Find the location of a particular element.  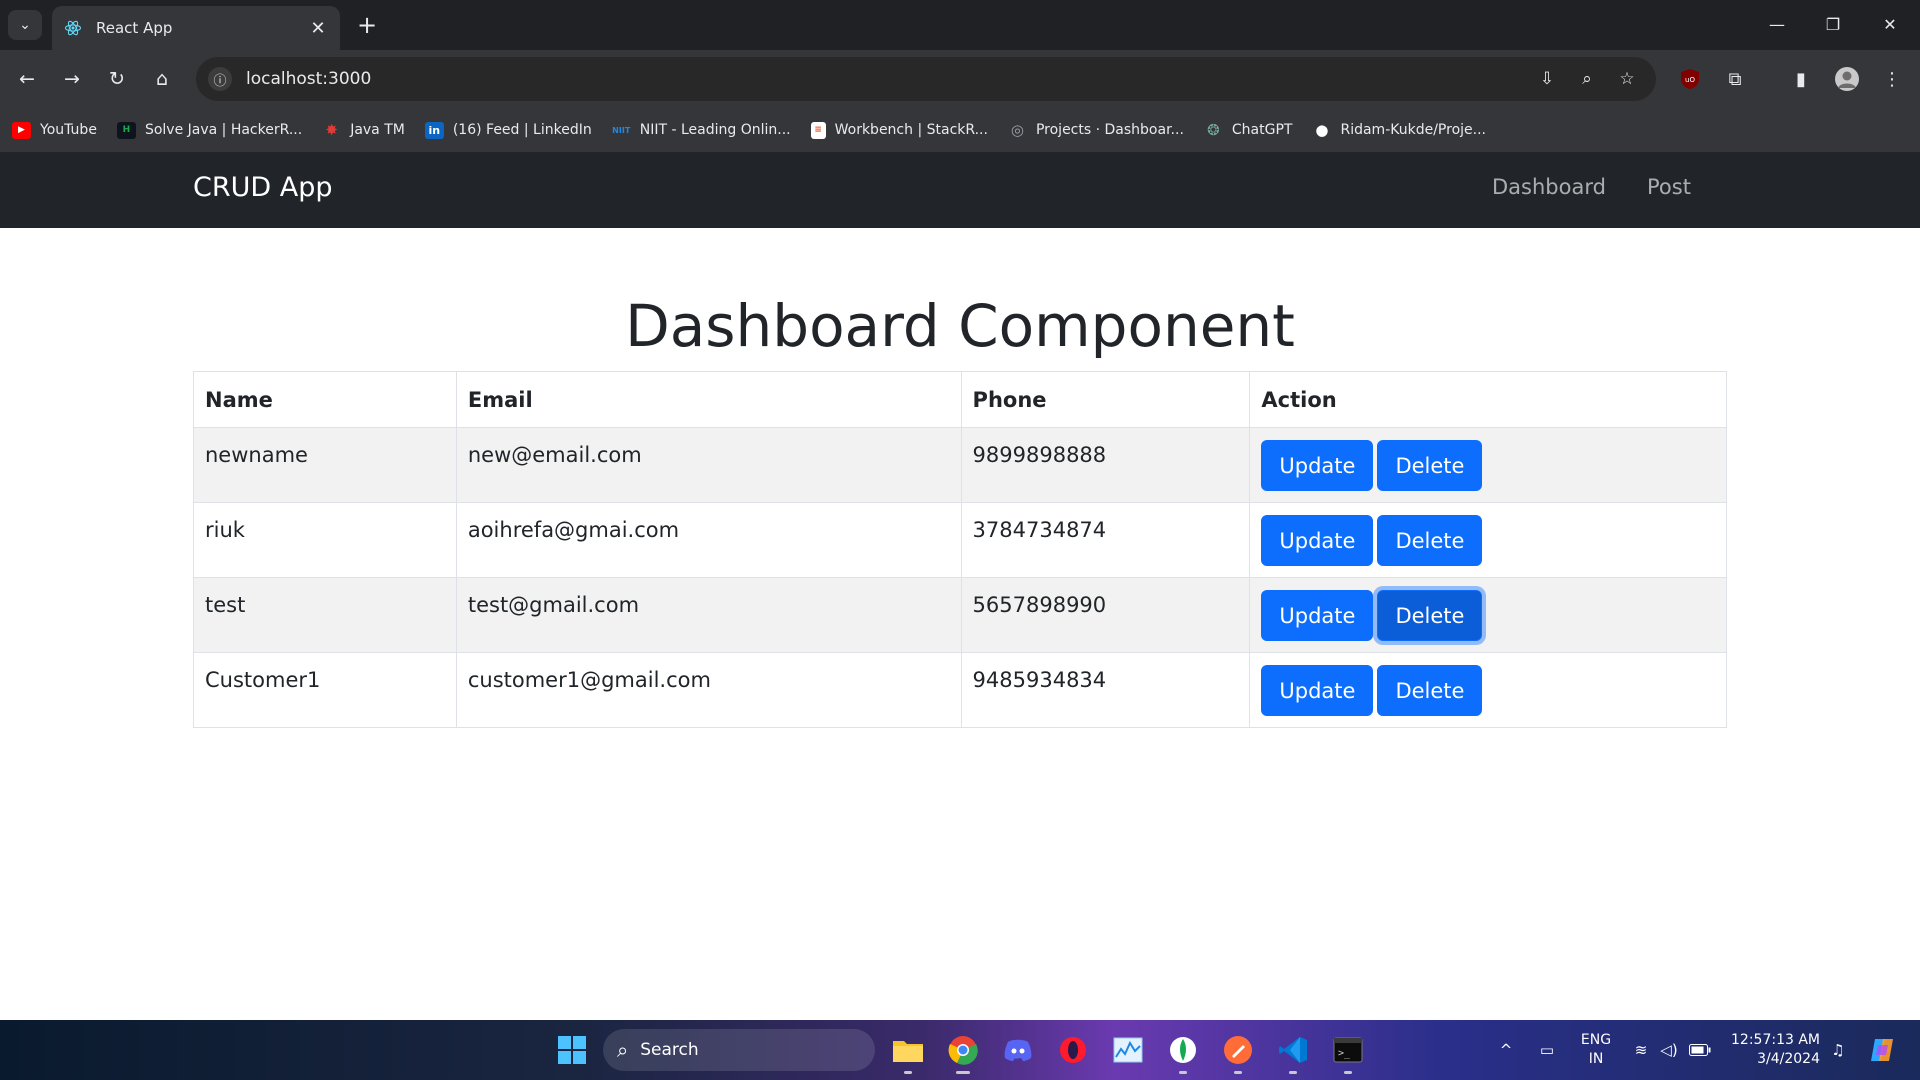

site-info-icon: ⓘ is located at coordinates (220, 79).